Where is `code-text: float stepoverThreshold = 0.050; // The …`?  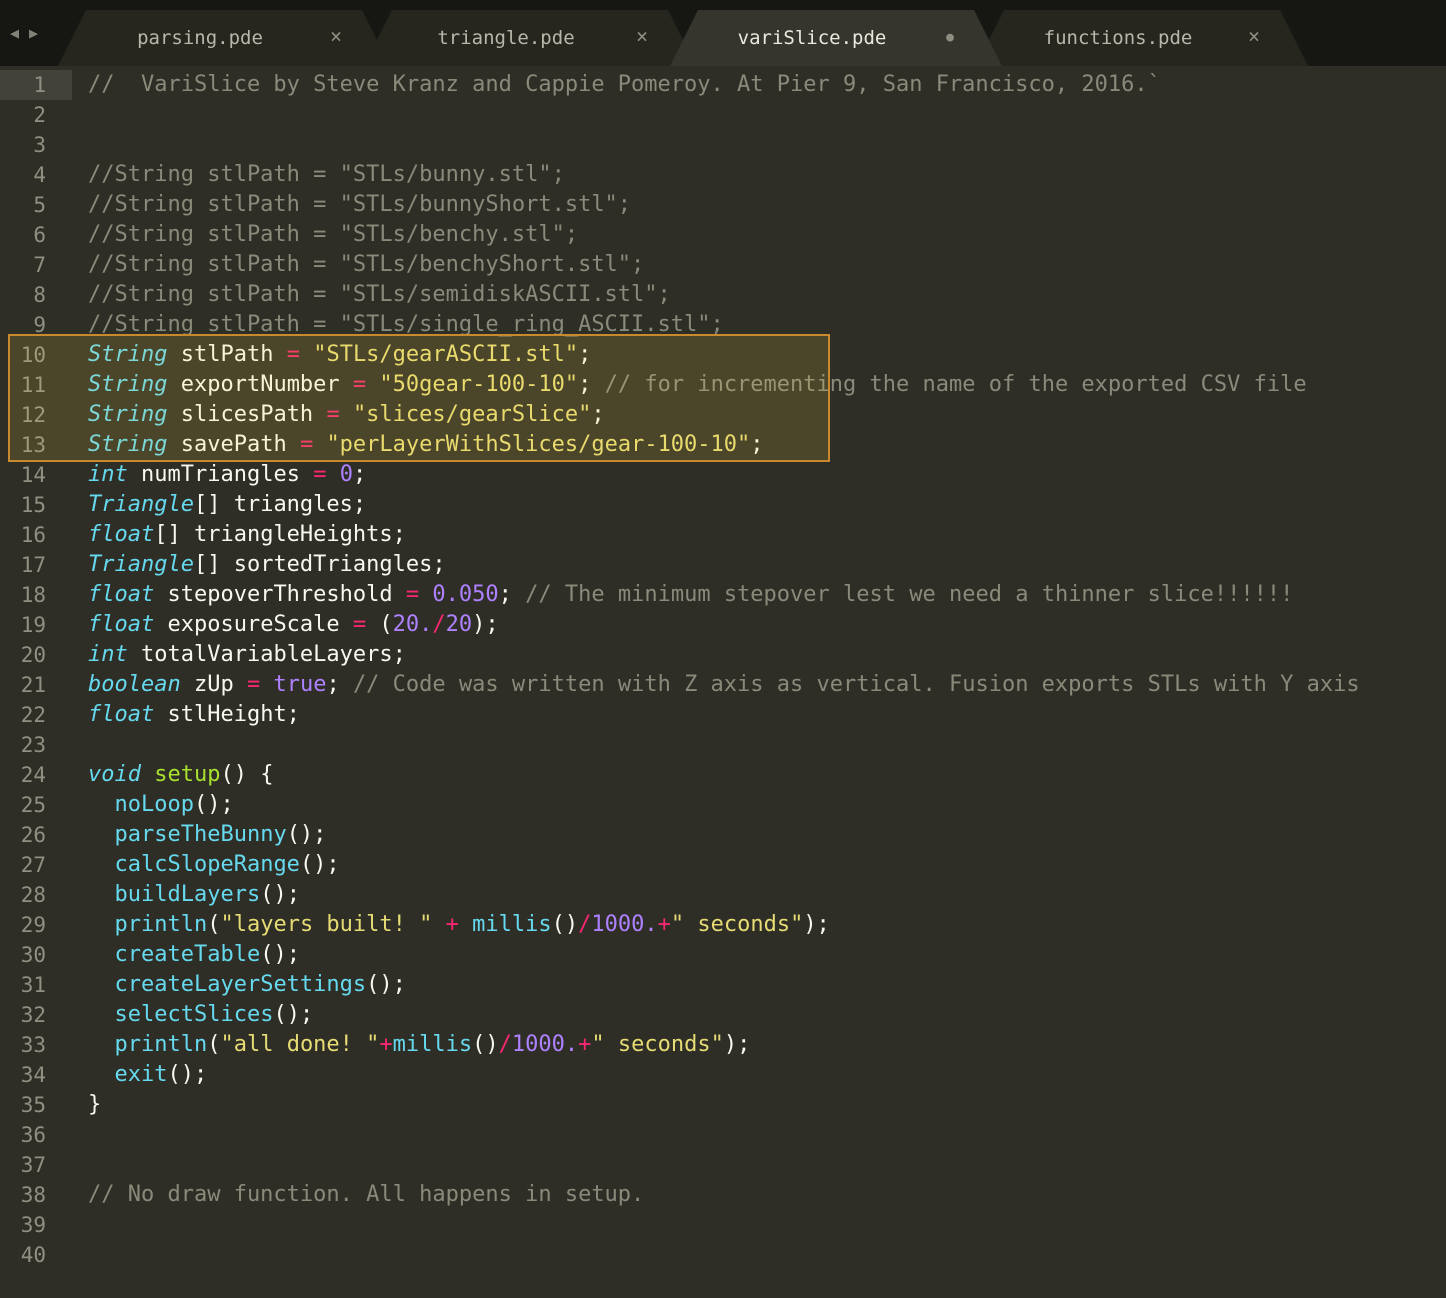
code-text: float stepoverThreshold = 0.050; // The … is located at coordinates (691, 594).